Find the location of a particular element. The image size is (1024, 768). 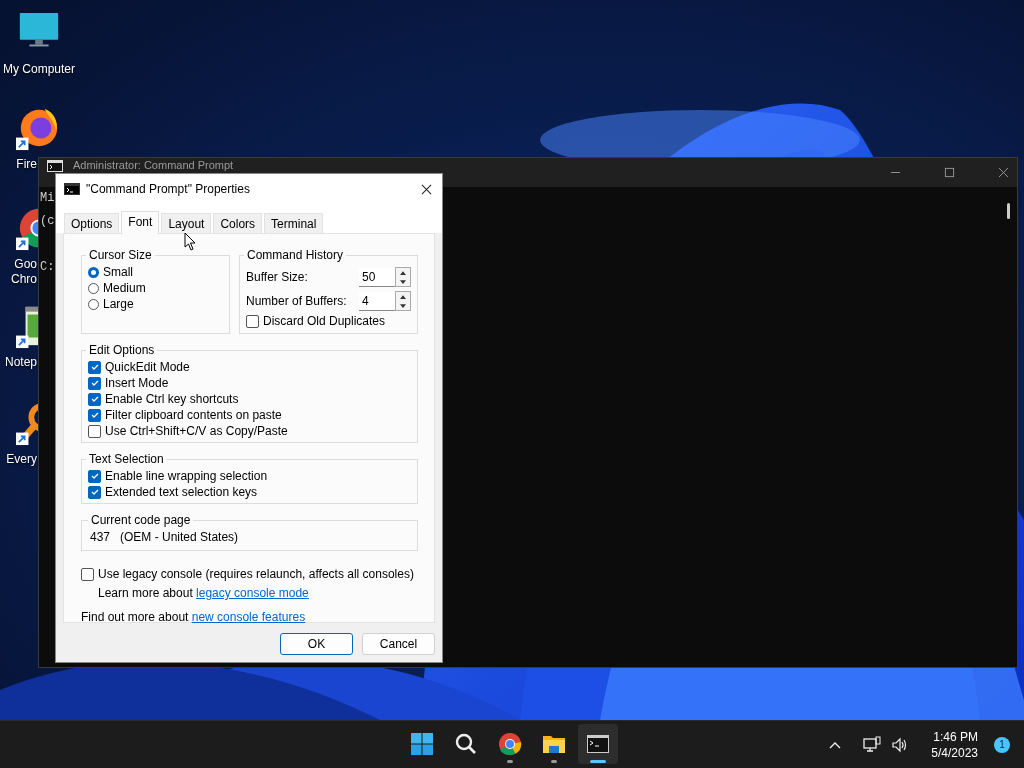

windows-logo-icon is located at coordinates (422, 744).